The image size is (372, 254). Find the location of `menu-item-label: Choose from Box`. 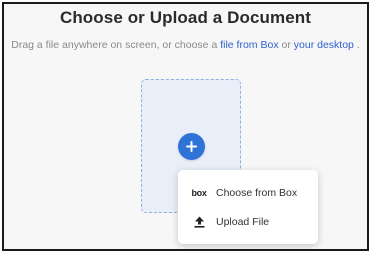

menu-item-label: Choose from Box is located at coordinates (257, 193).